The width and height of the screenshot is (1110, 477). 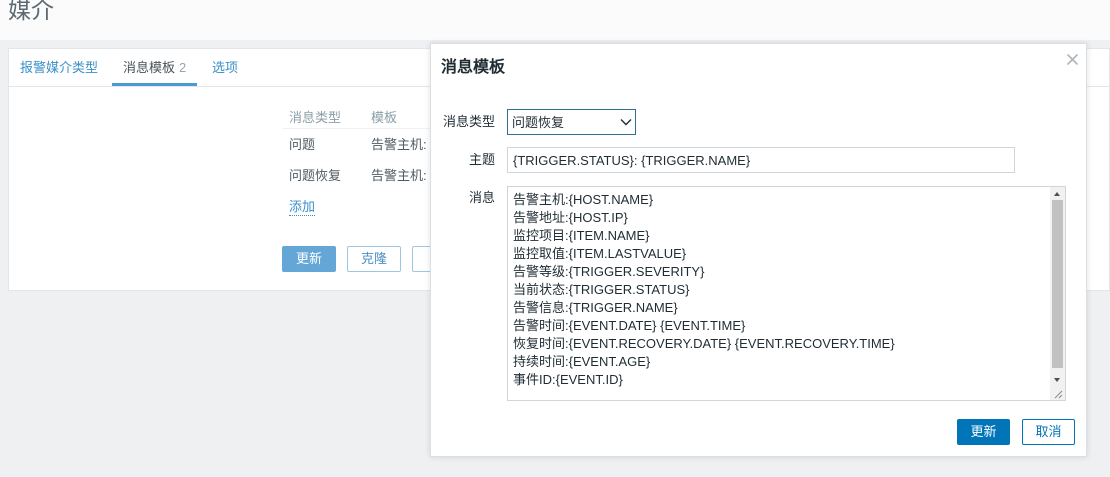 I want to click on tab-count-badge: 2, so click(x=183, y=67).